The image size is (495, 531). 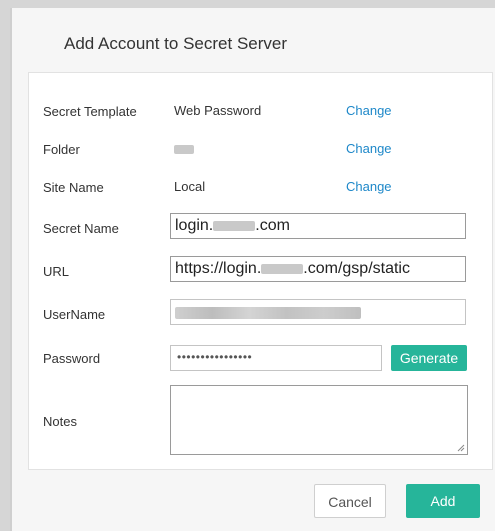 What do you see at coordinates (356, 268) in the screenshot?
I see `url-suffix: .com/gsp/static` at bounding box center [356, 268].